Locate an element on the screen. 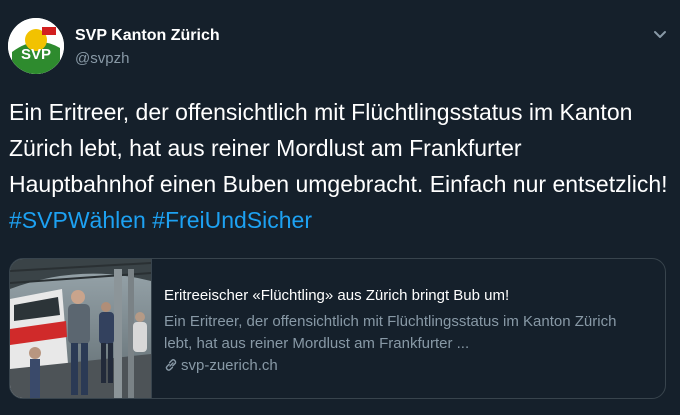  link-icon is located at coordinates (171, 365).